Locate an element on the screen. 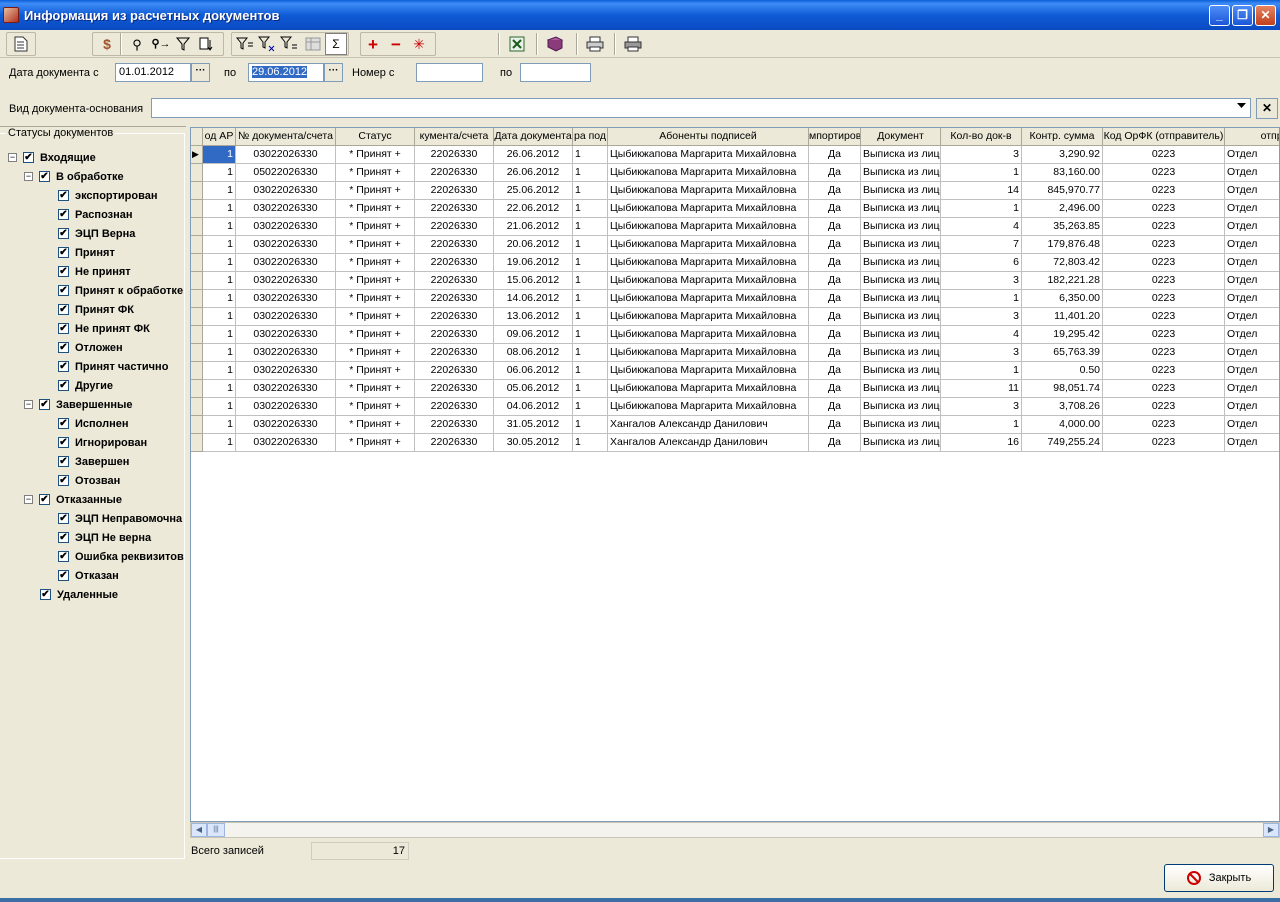  tree-node: − ✔ Отказанные is located at coordinates (73, 499).